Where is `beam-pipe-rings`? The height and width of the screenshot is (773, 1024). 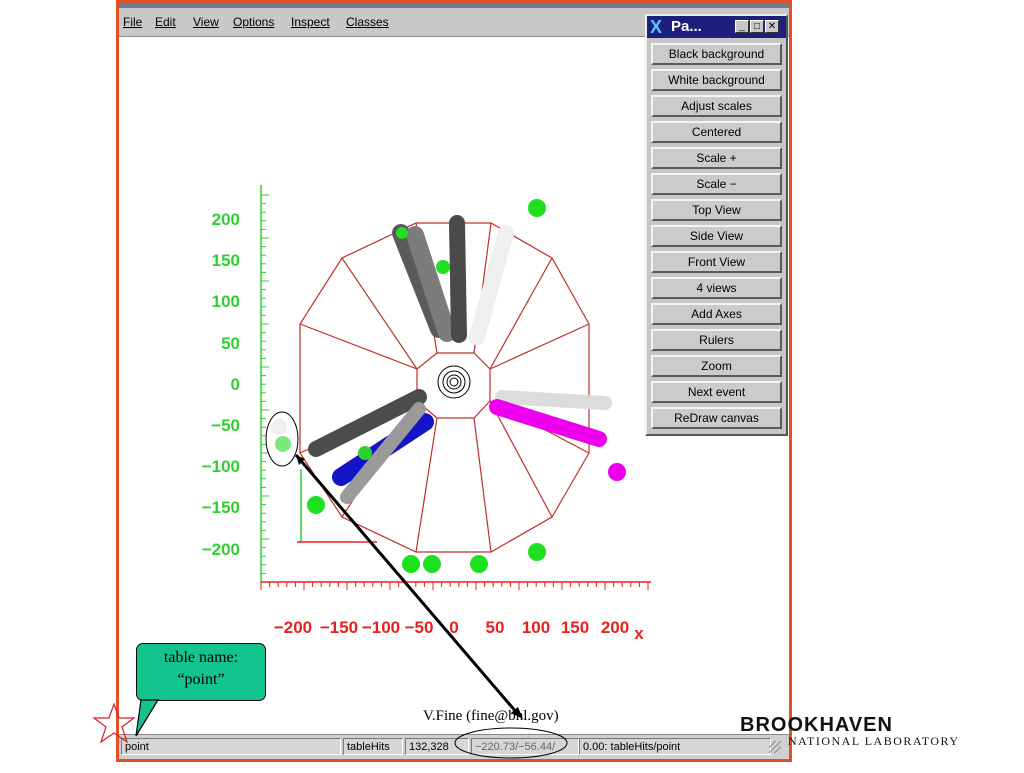 beam-pipe-rings is located at coordinates (454, 382).